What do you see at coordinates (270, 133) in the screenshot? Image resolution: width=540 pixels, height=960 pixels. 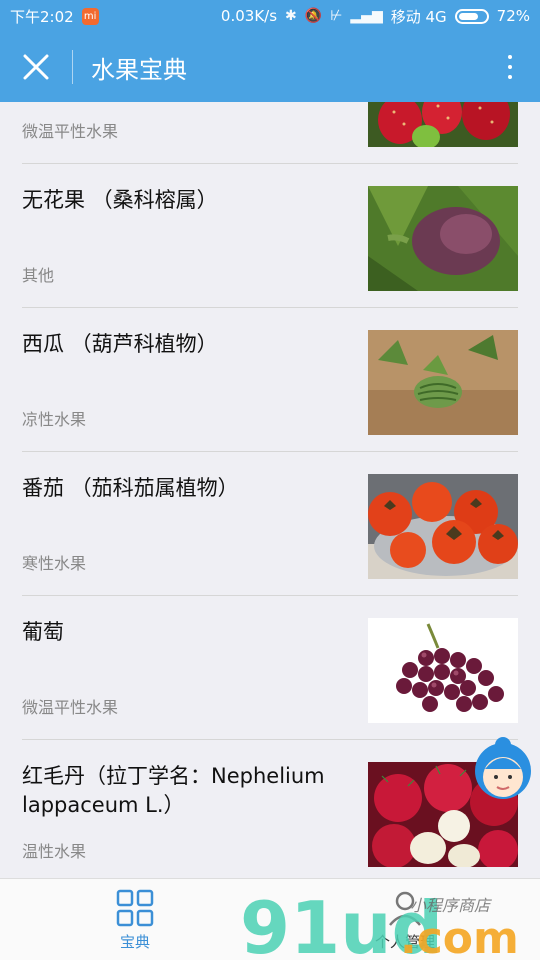 I see `list-item: 微温平性水果` at bounding box center [270, 133].